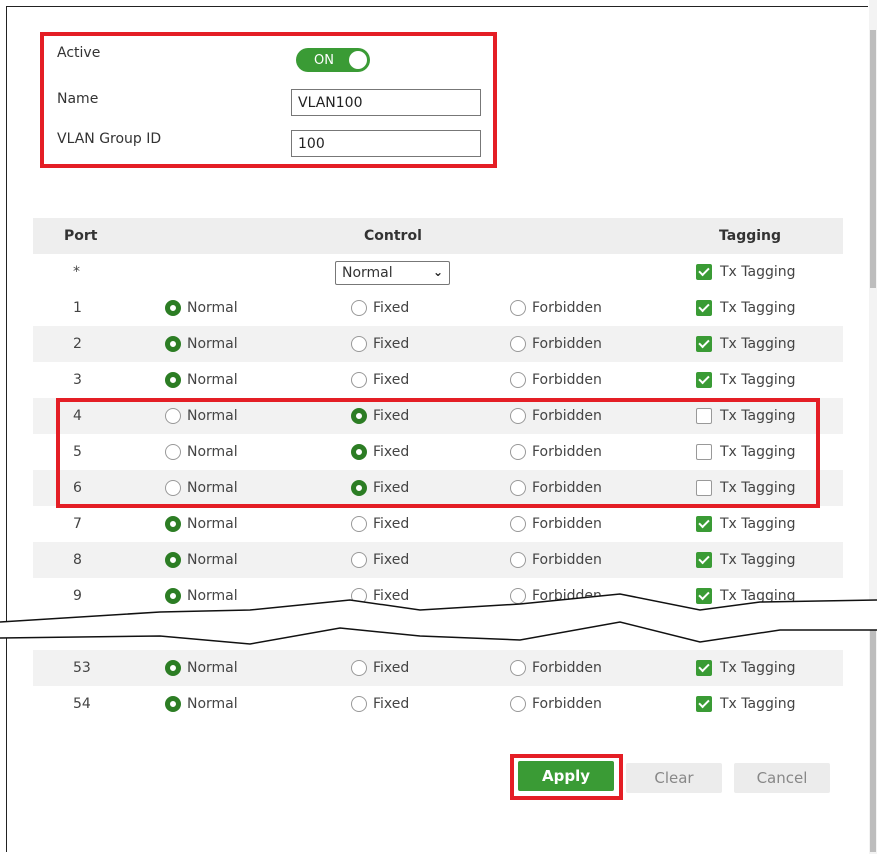  I want to click on control-select-value: Normal, so click(367, 273).